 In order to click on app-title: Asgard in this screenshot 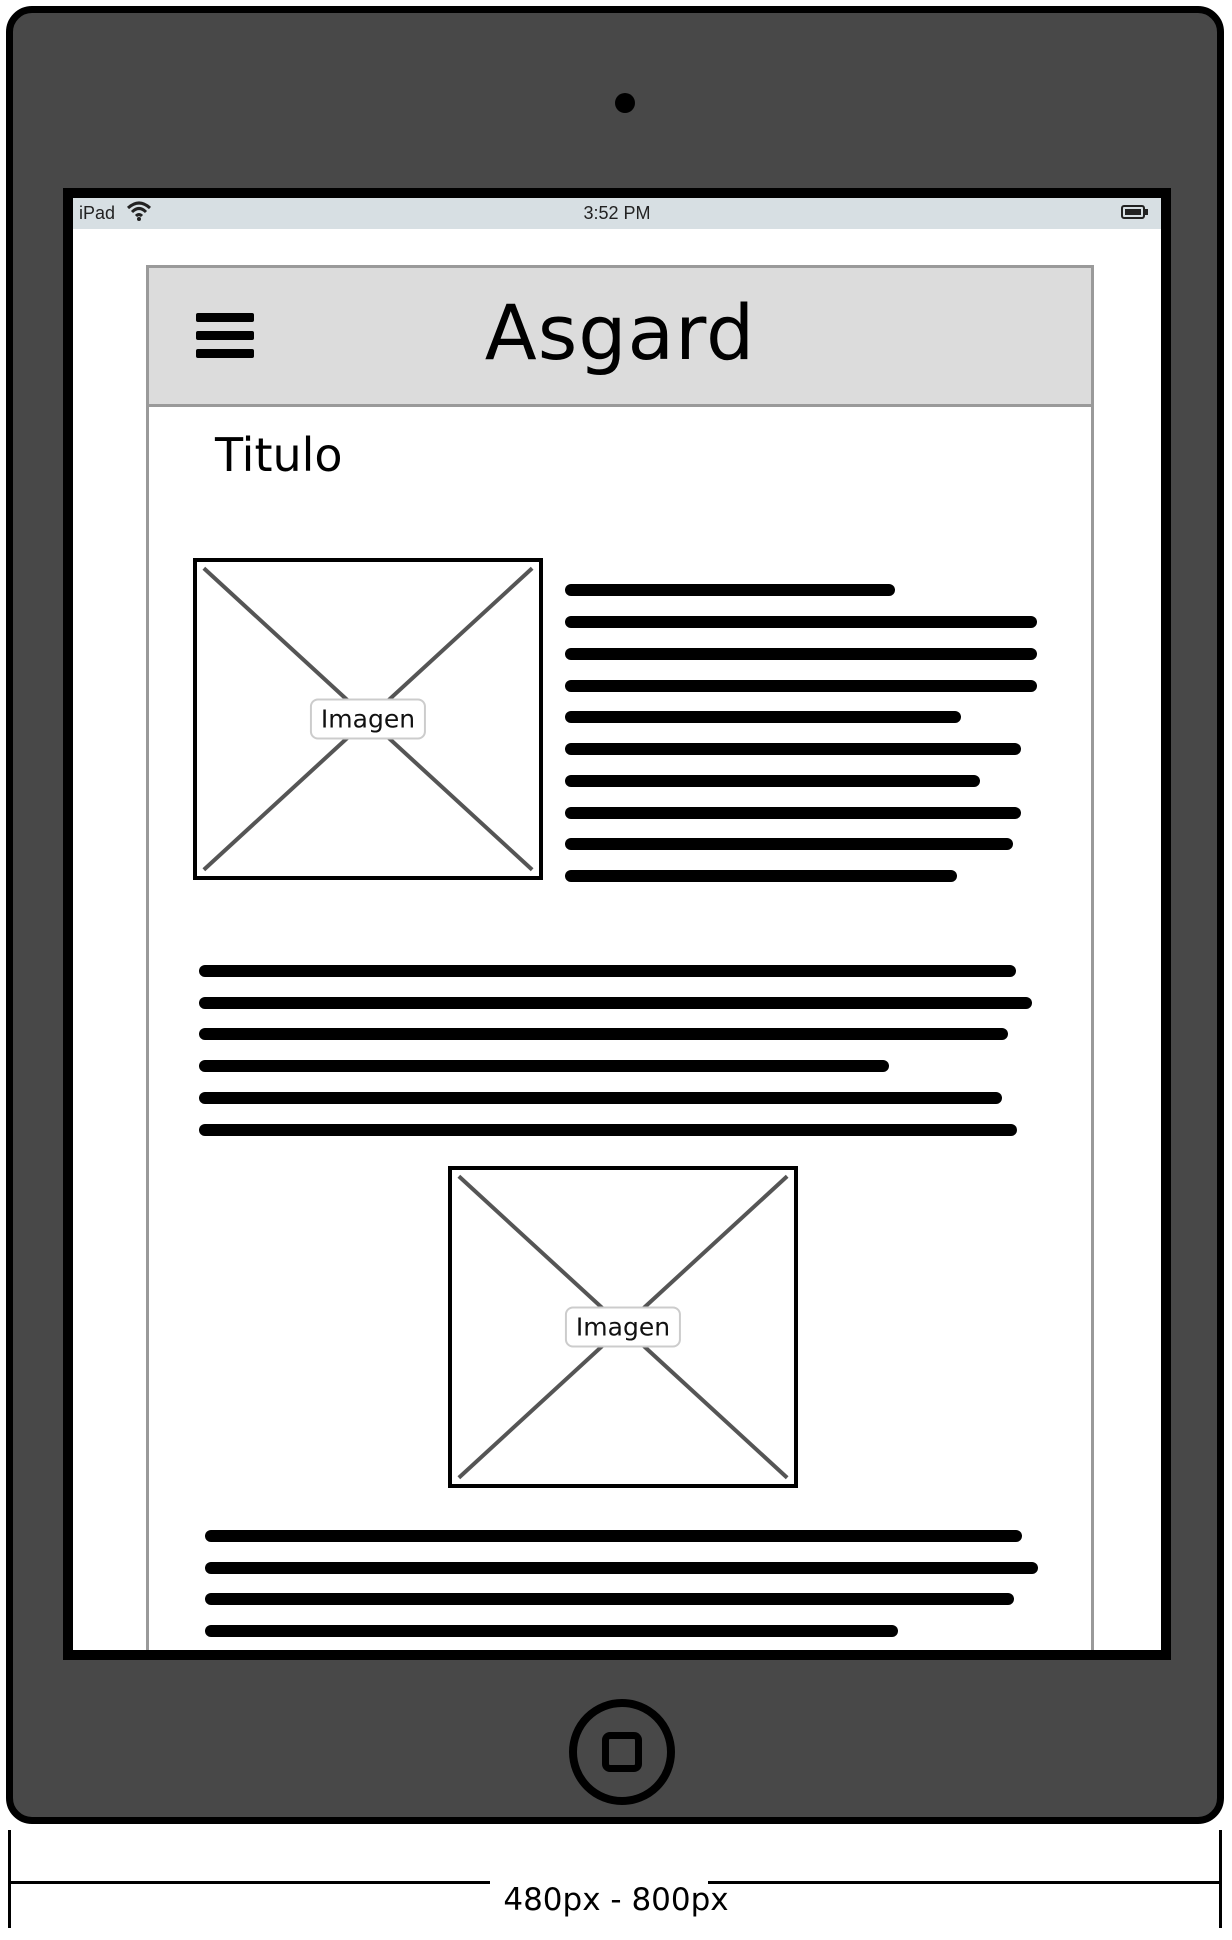, I will do `click(620, 332)`.